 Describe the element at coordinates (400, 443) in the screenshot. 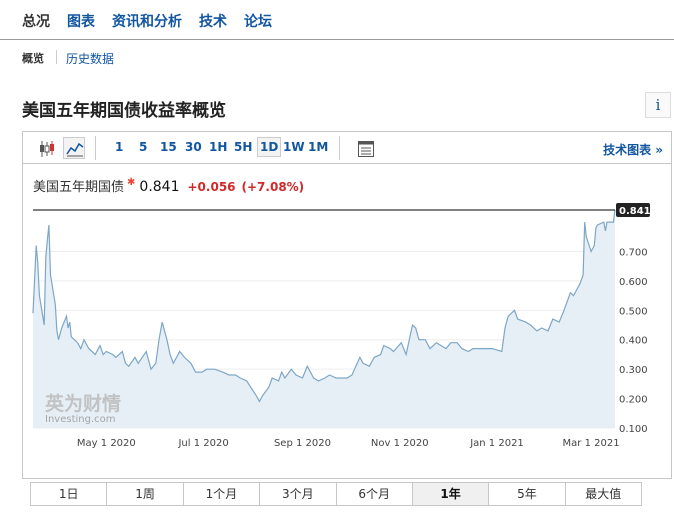

I see `x-tick-label: Nov 1 2020` at that location.